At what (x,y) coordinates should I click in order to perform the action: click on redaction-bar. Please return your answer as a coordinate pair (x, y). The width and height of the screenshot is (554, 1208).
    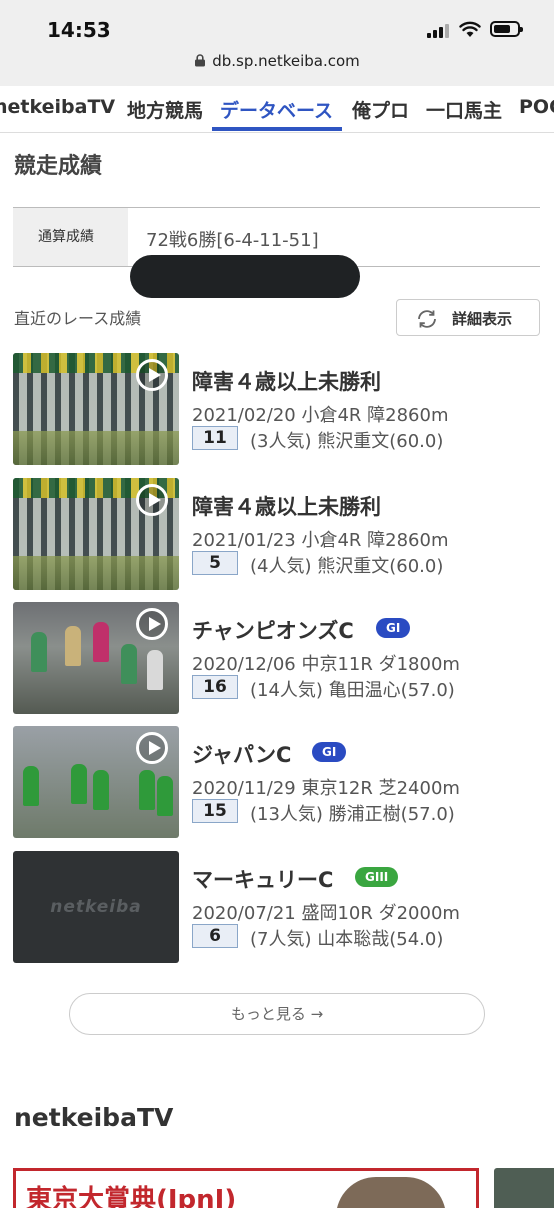
    Looking at the image, I should click on (245, 276).